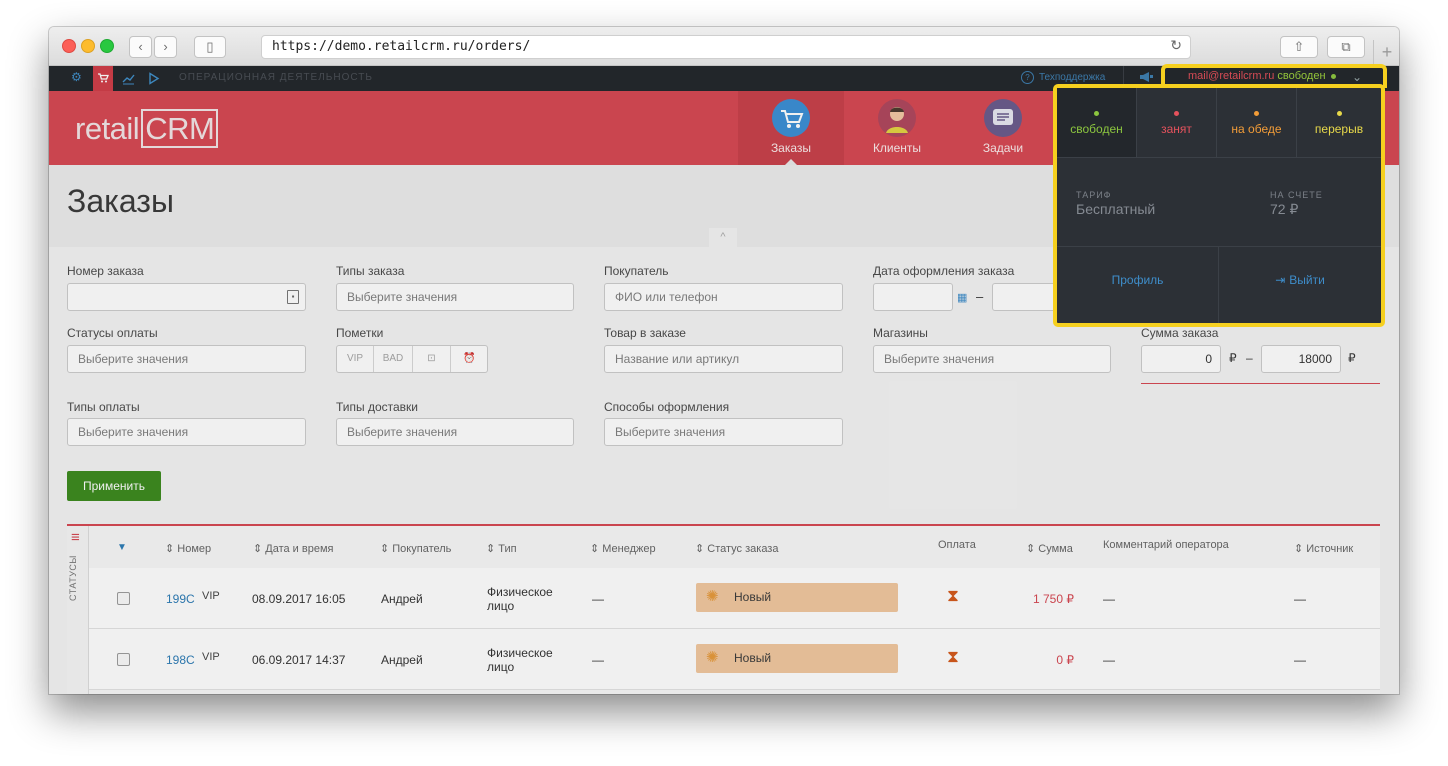  Describe the element at coordinates (1296, 195) in the screenshot. I see `balance-label: НА СЧЕТЕ` at that location.